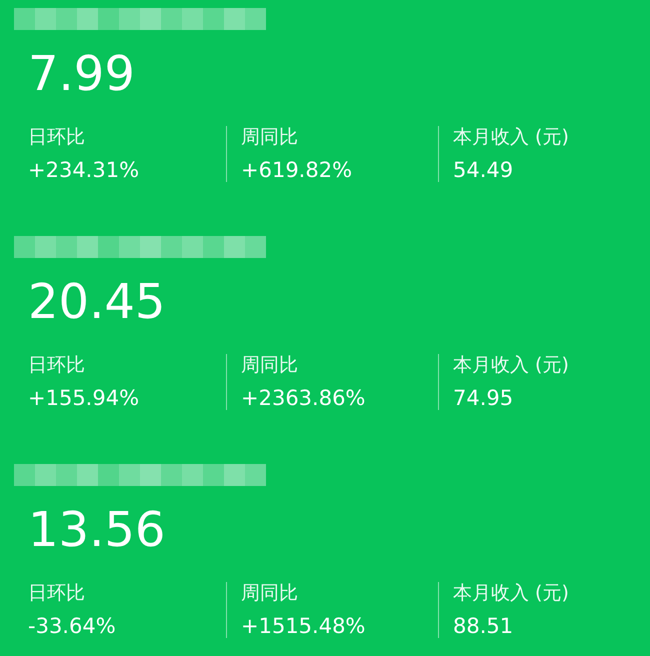 The height and width of the screenshot is (656, 650). I want to click on amount-value: 20.45, so click(97, 305).